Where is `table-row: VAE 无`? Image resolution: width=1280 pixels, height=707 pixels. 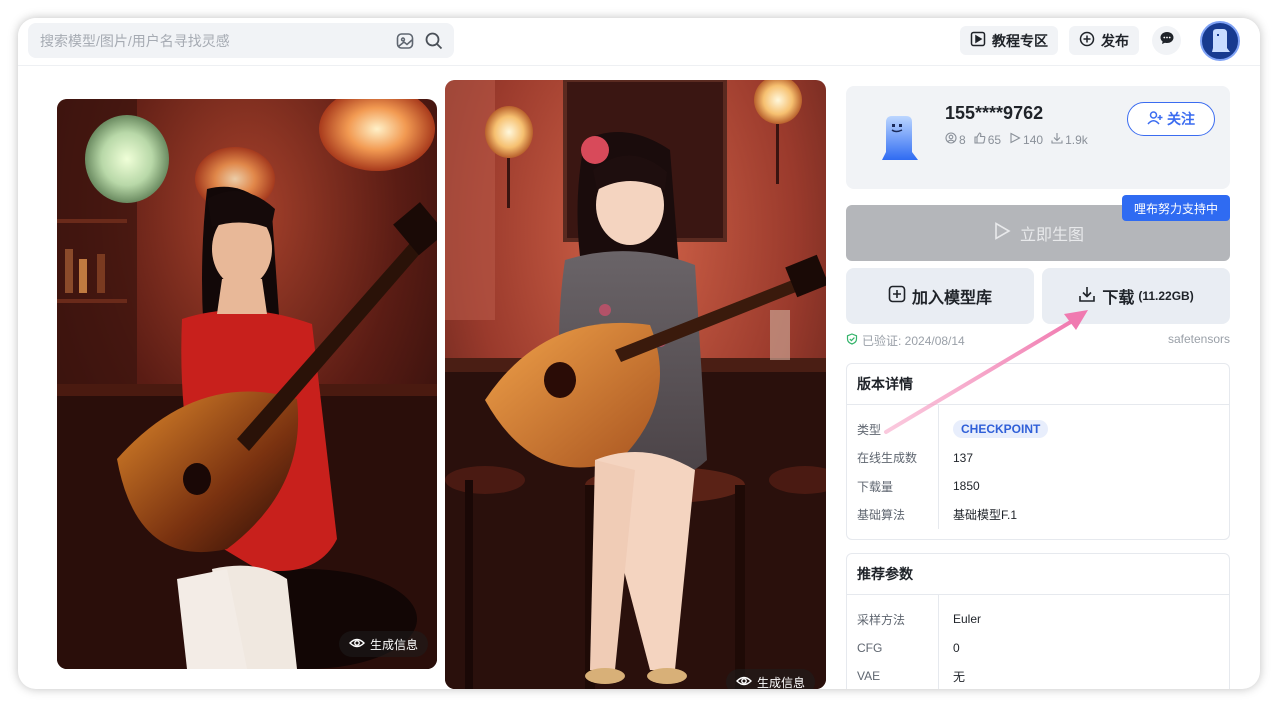
table-row: VAE 无 is located at coordinates (911, 676).